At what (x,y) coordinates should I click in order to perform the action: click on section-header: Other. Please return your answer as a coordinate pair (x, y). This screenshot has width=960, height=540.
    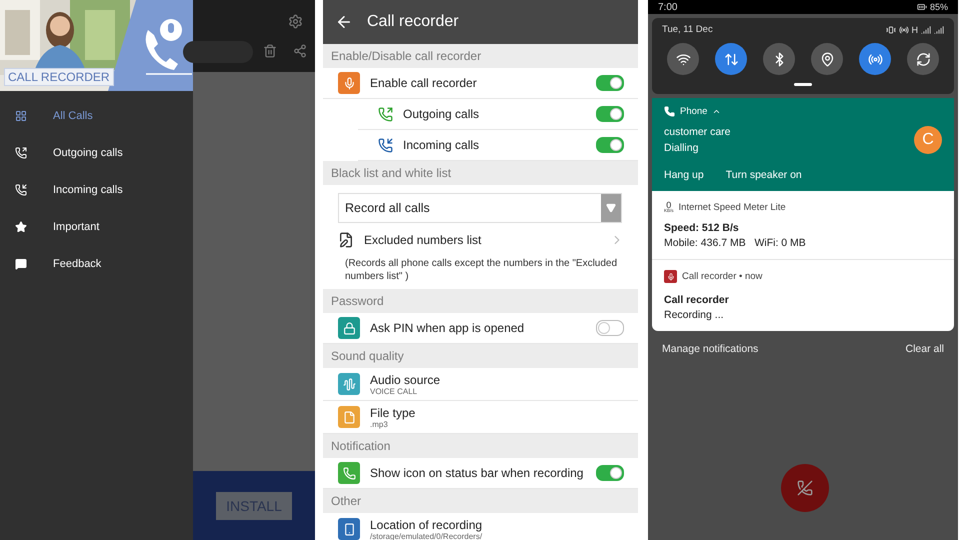
    Looking at the image, I should click on (480, 501).